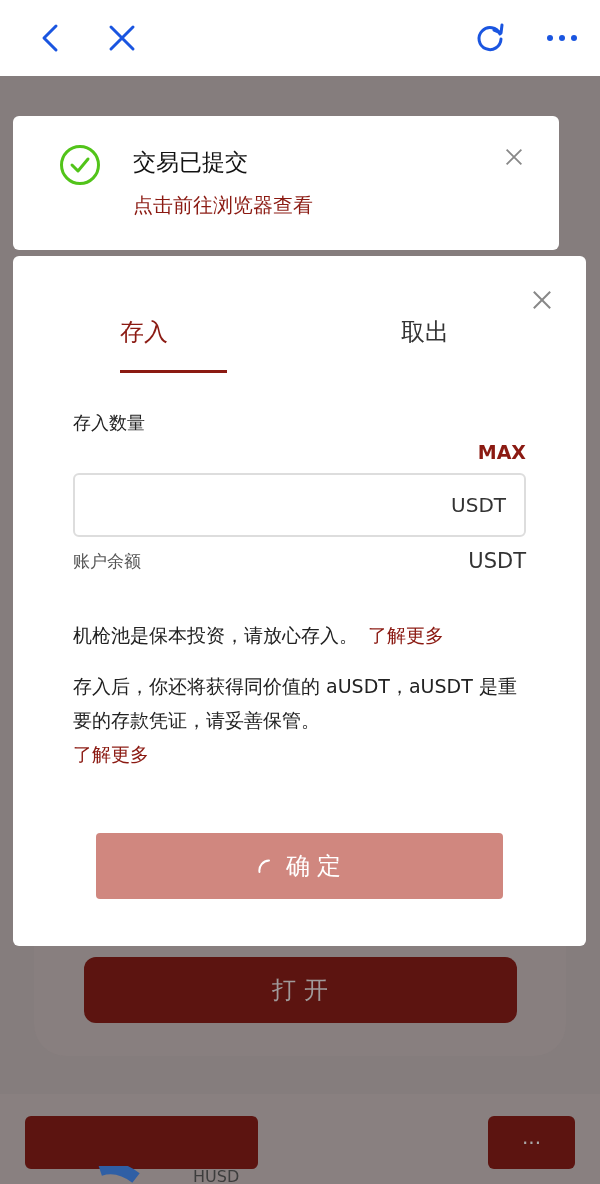 The height and width of the screenshot is (1184, 600). I want to click on explorer-link: 点击前往浏览器查看, so click(223, 205).